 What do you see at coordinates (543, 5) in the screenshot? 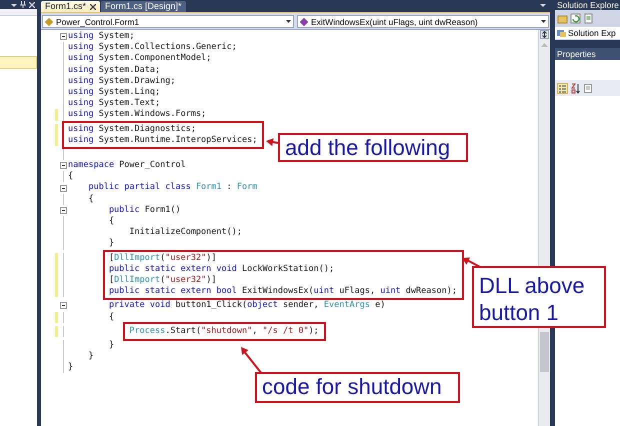
I see `dropdown-icon` at bounding box center [543, 5].